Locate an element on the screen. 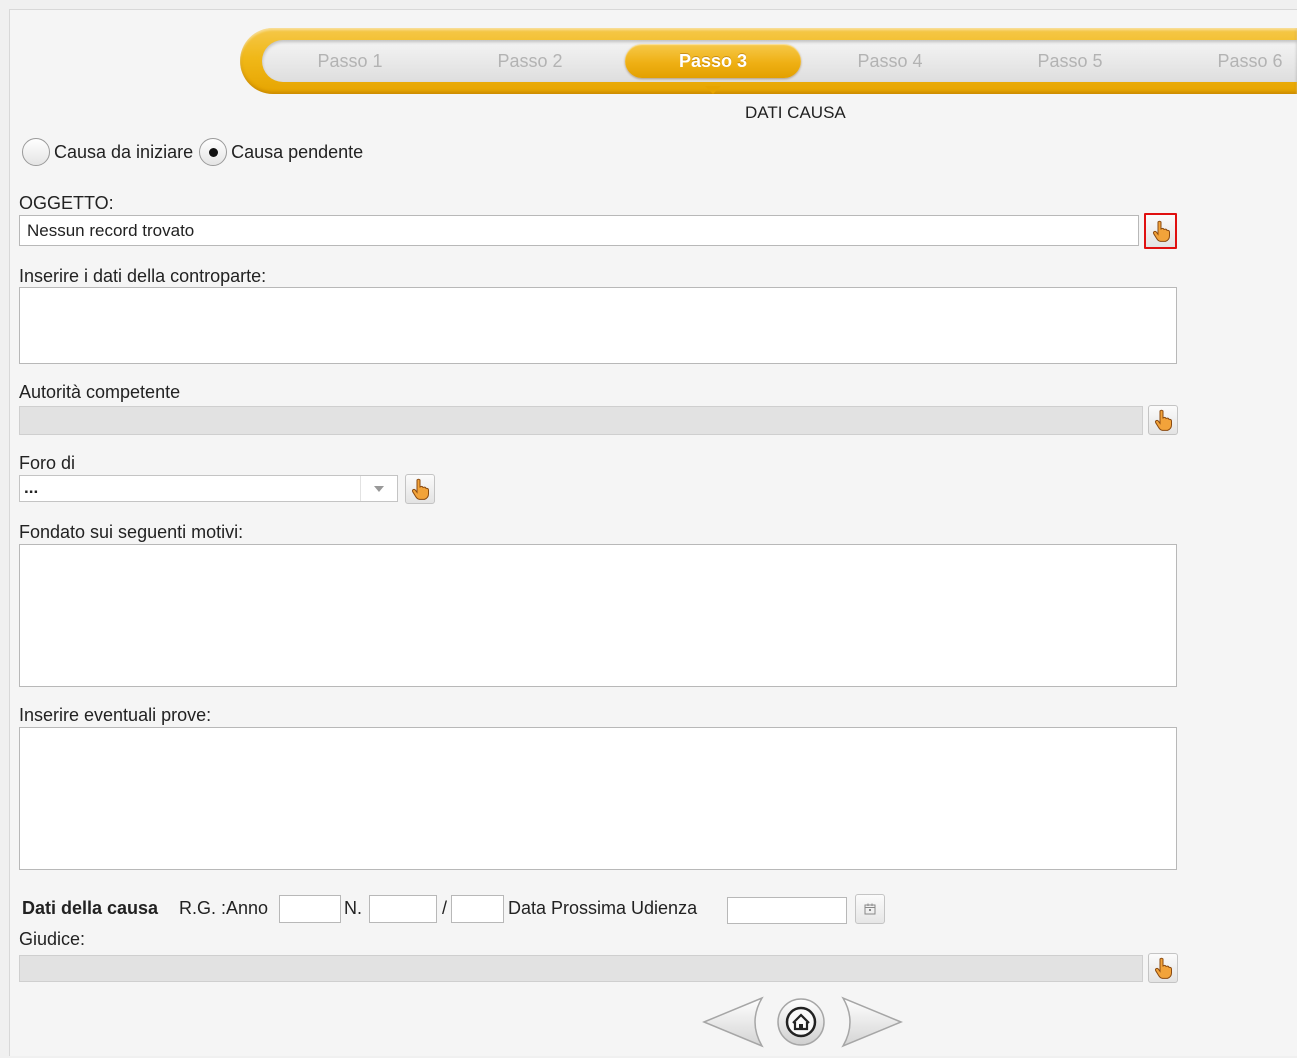  autorita-lookup-button is located at coordinates (1163, 420).